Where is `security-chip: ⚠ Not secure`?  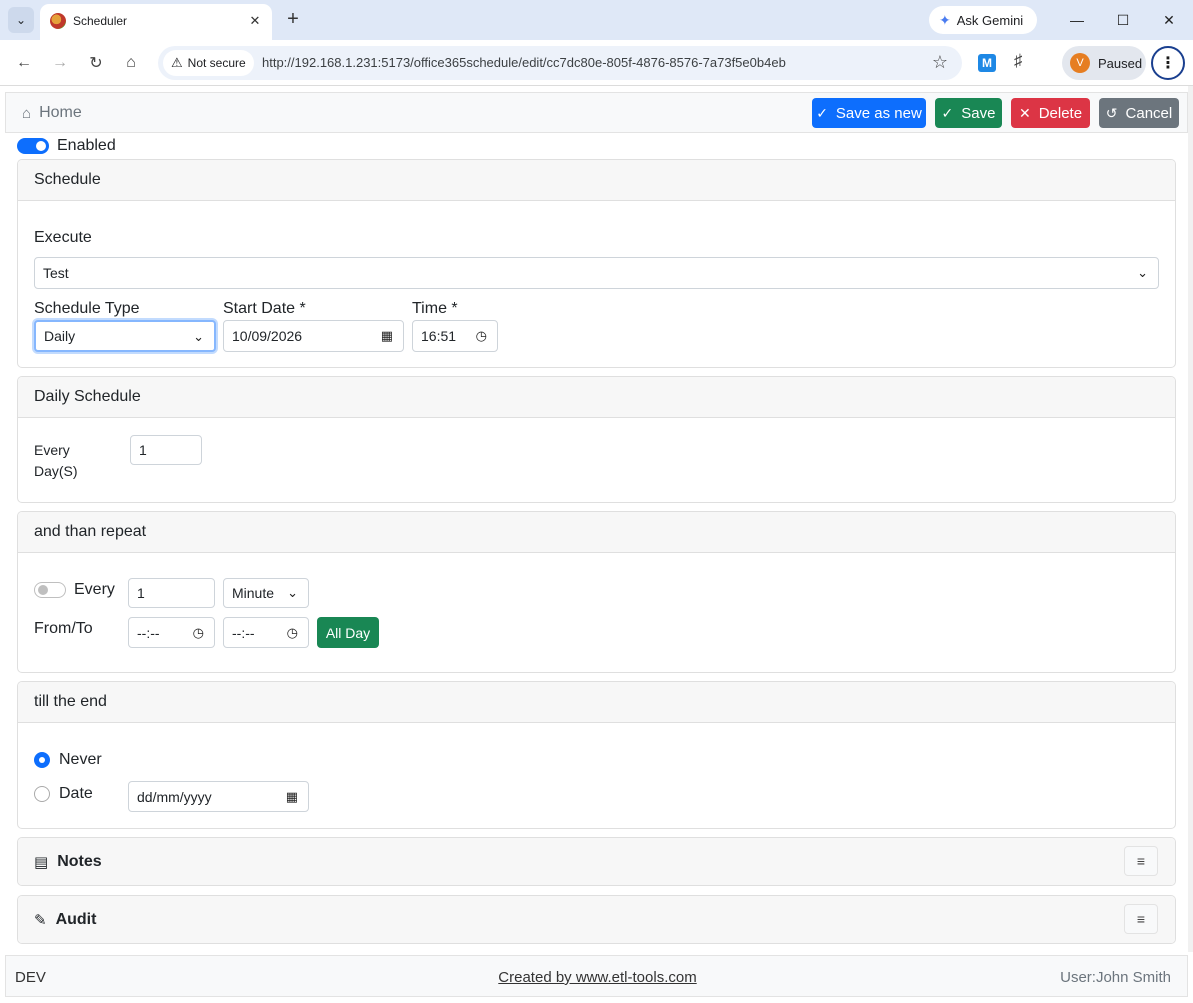
security-chip: ⚠ Not secure is located at coordinates (208, 63).